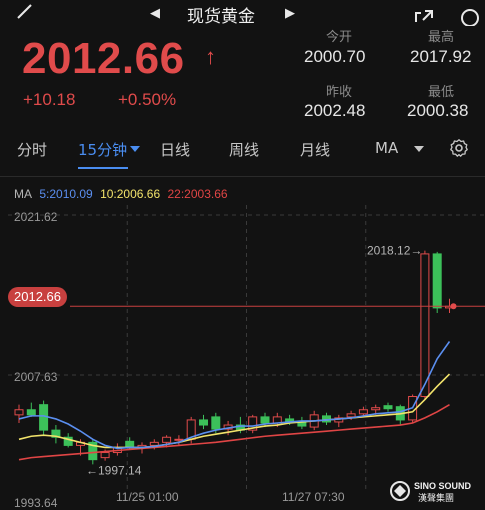 The height and width of the screenshot is (510, 485). I want to click on low-annotation: ←1997.14, so click(114, 470).